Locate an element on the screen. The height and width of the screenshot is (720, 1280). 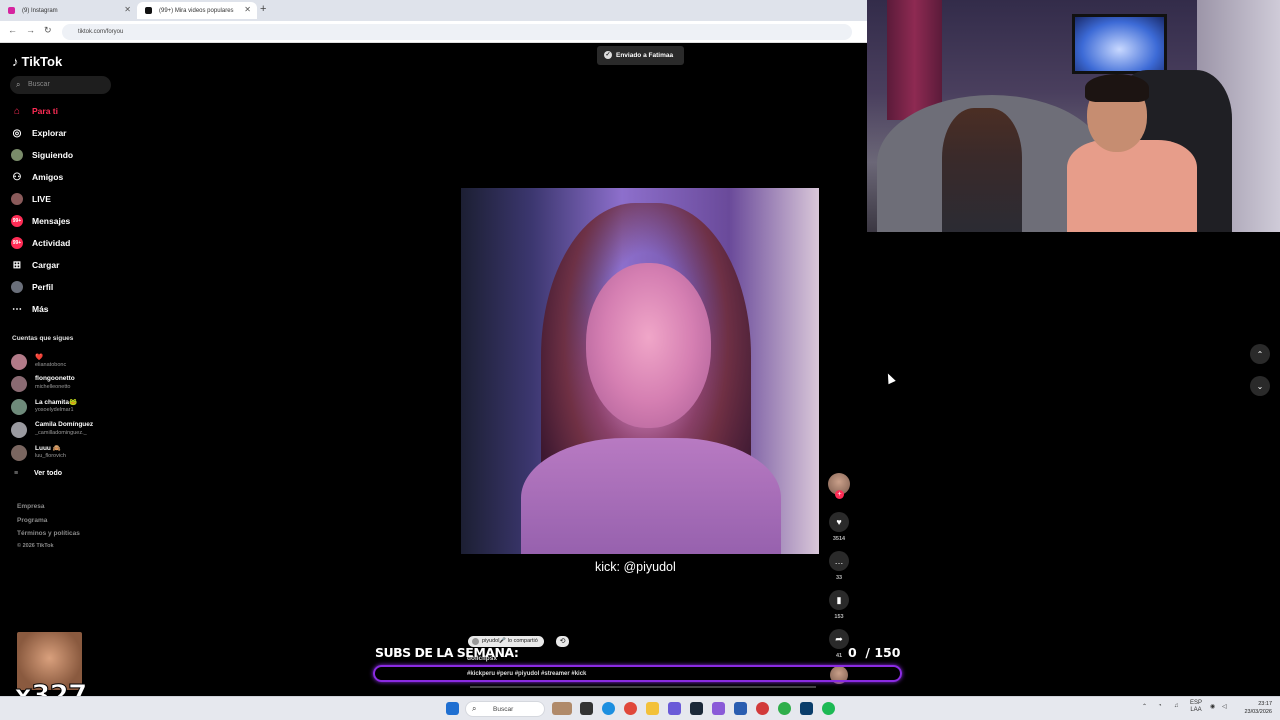
friends-icon: ⚇ is located at coordinates (17, 177).